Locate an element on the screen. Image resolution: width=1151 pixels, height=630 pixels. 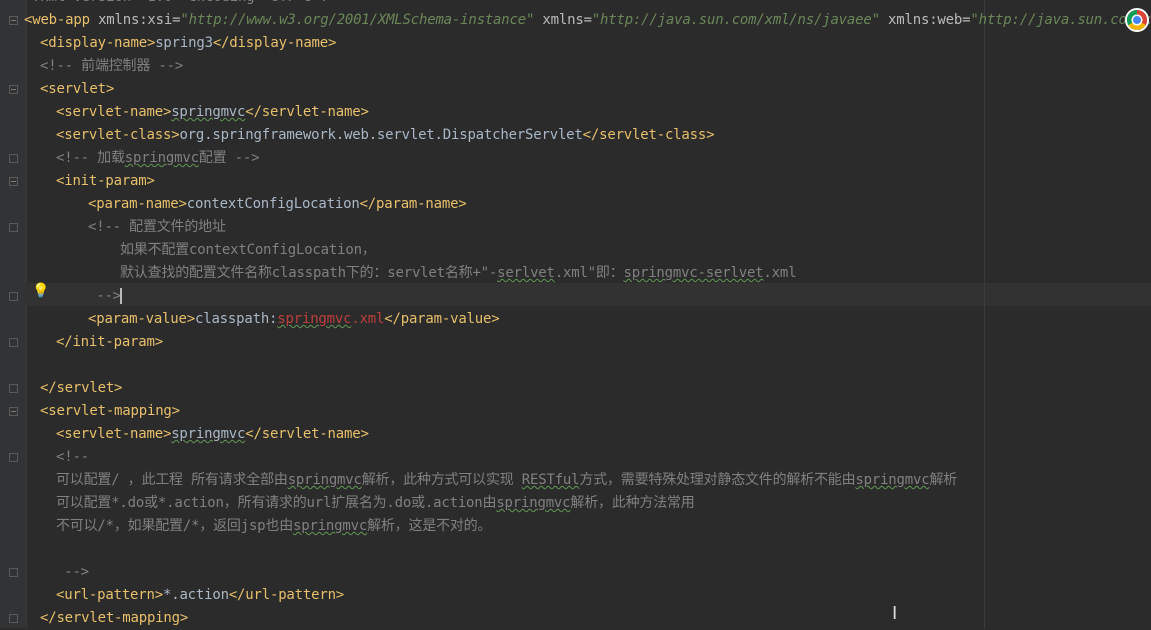
code-token: </servlet-mapping> is located at coordinates (114, 618).